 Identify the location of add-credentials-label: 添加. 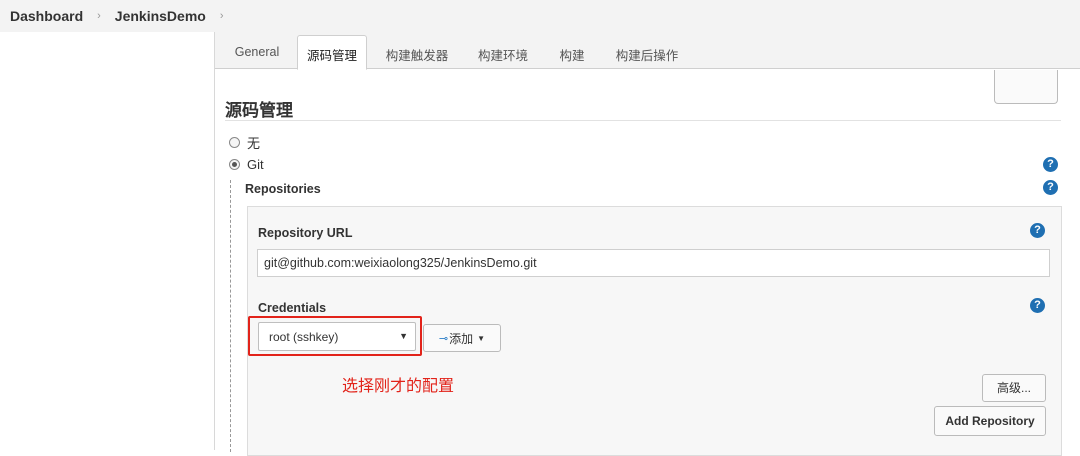
(461, 338).